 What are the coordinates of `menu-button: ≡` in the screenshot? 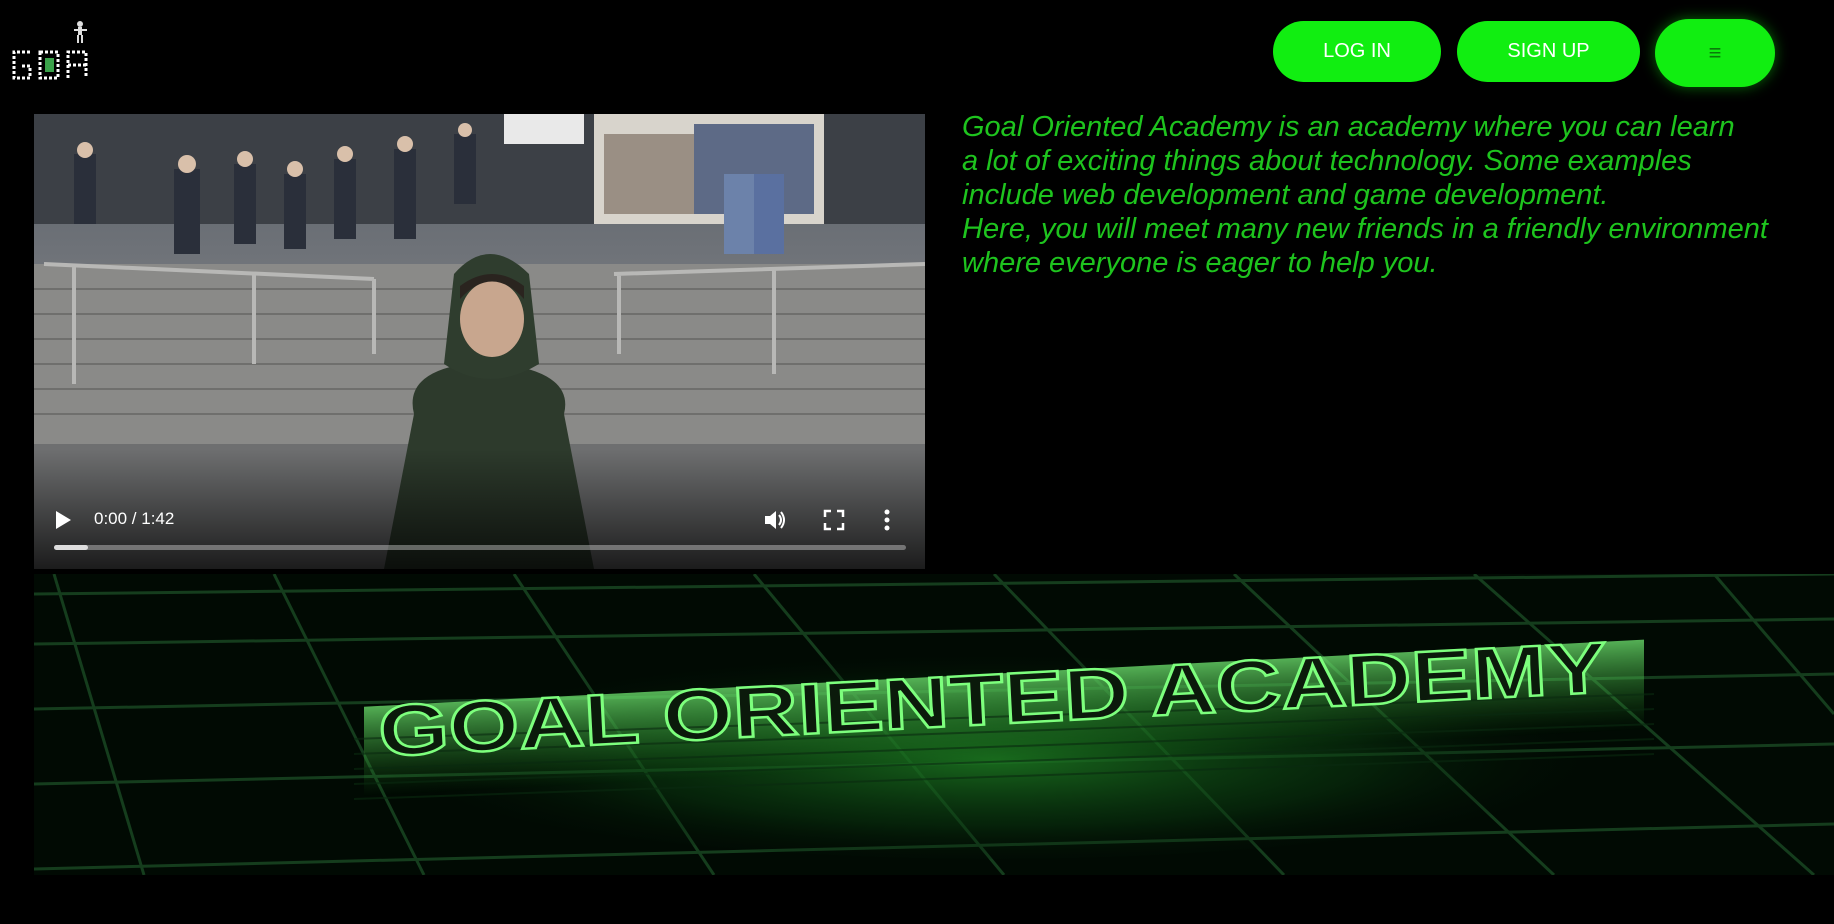 It's located at (1715, 53).